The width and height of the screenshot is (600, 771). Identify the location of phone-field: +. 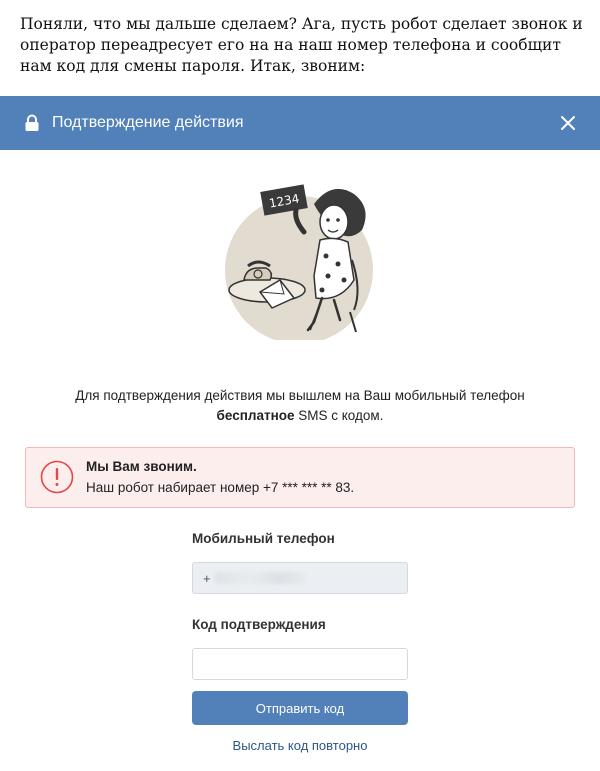
(300, 578).